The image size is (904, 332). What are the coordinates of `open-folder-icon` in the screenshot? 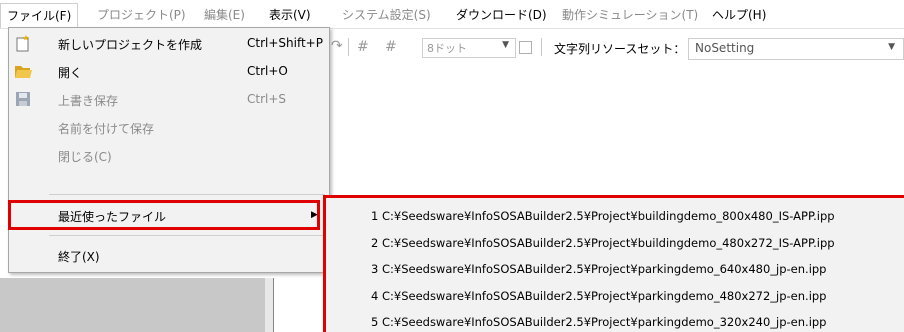 It's located at (23, 72).